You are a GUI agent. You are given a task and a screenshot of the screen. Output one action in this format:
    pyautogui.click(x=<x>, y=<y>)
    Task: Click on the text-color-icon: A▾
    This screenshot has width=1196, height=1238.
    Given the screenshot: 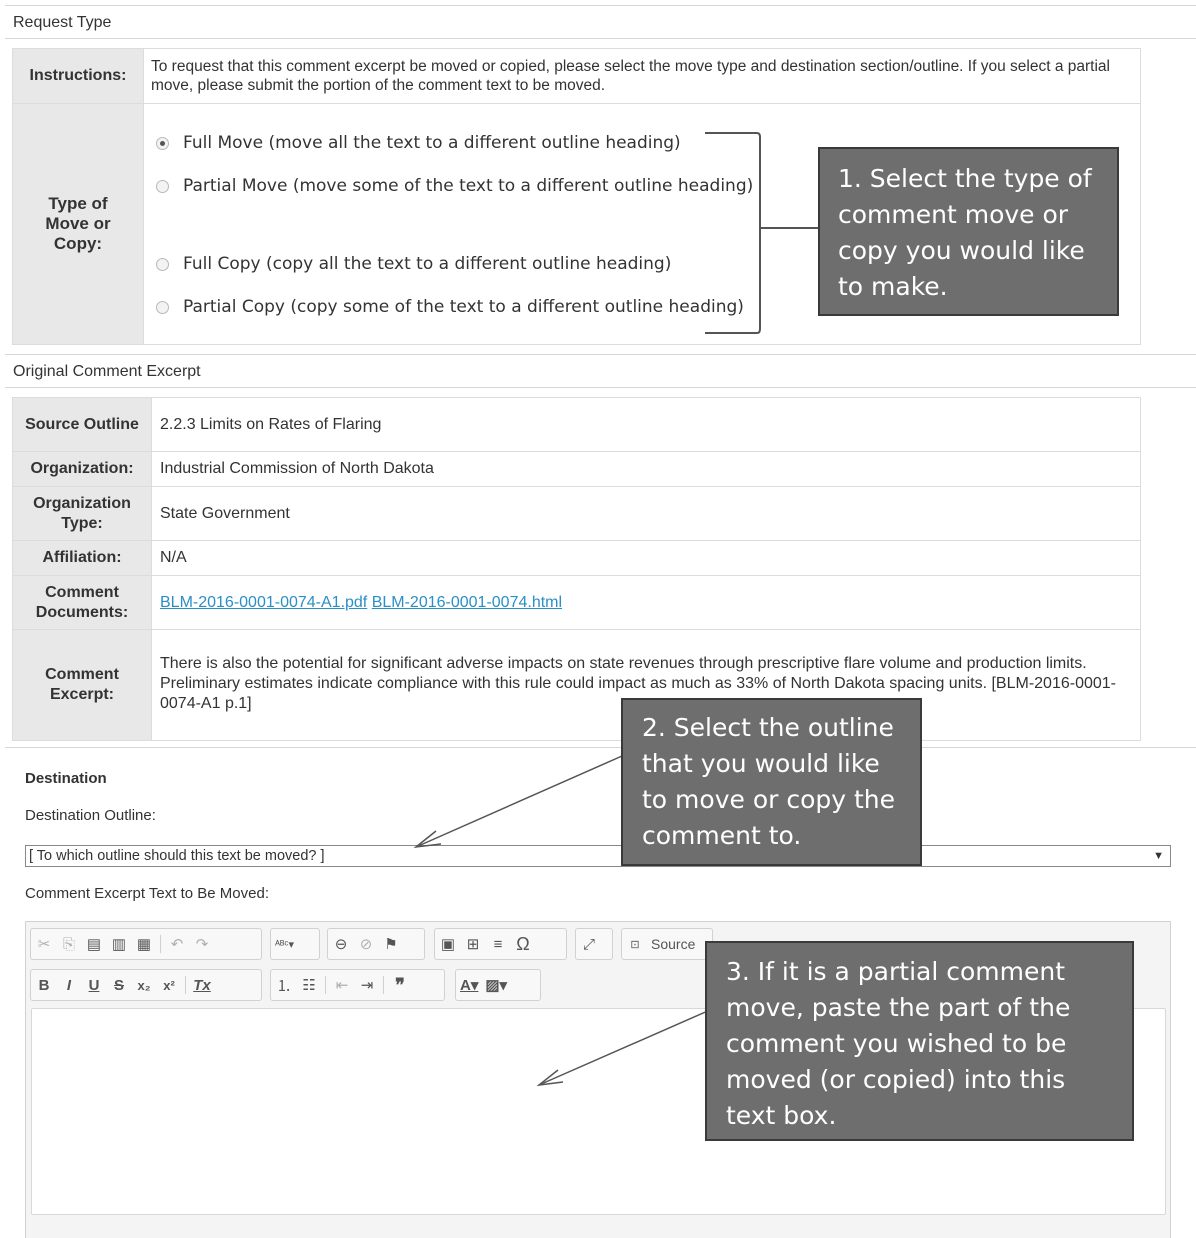 What is the action you would take?
    pyautogui.click(x=469, y=985)
    